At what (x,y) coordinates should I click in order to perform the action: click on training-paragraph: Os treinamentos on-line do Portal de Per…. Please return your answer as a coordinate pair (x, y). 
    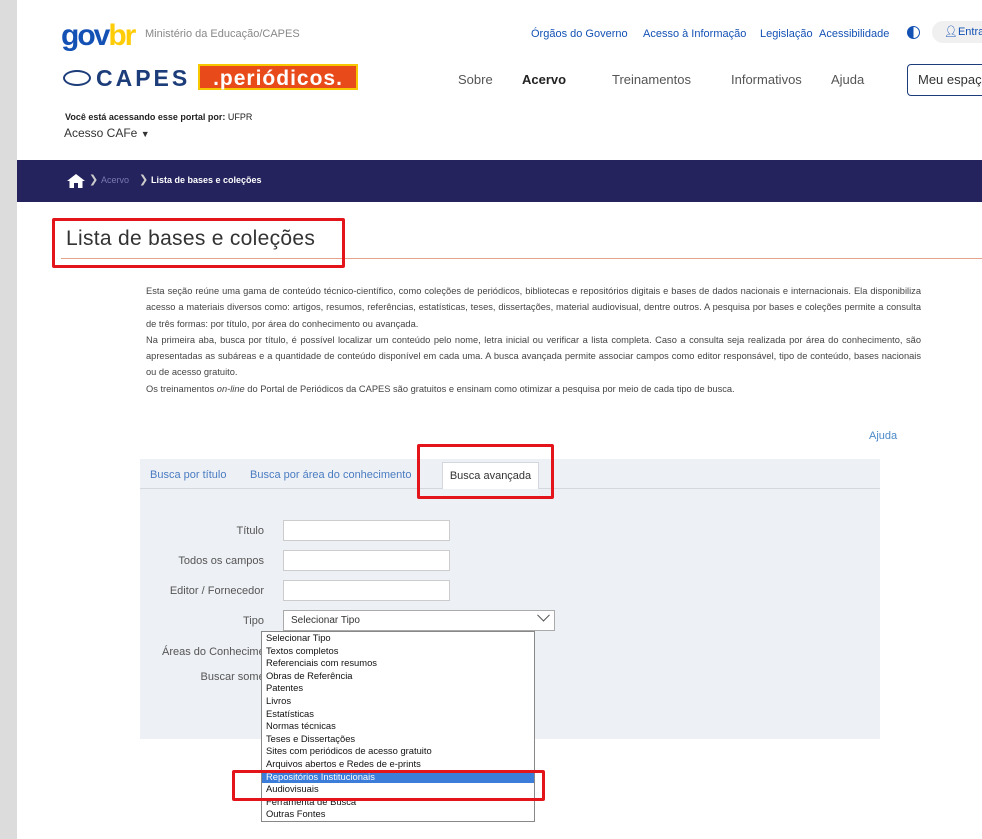
    Looking at the image, I should click on (533, 389).